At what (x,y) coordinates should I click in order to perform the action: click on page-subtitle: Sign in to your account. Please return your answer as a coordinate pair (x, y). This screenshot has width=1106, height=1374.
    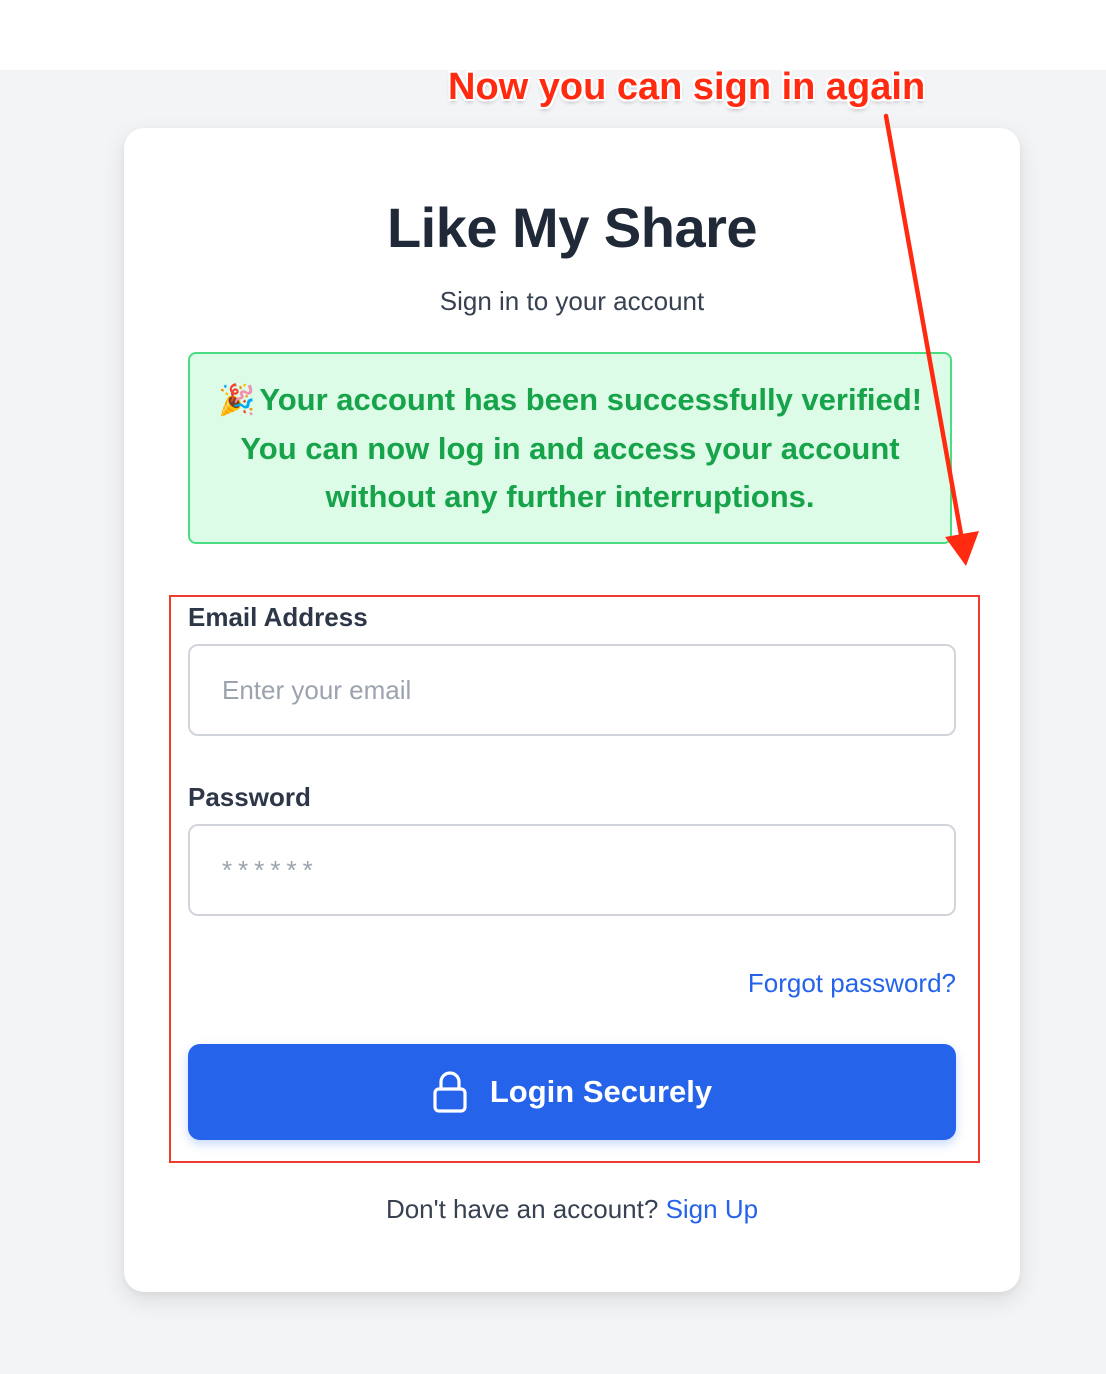
    Looking at the image, I should click on (572, 301).